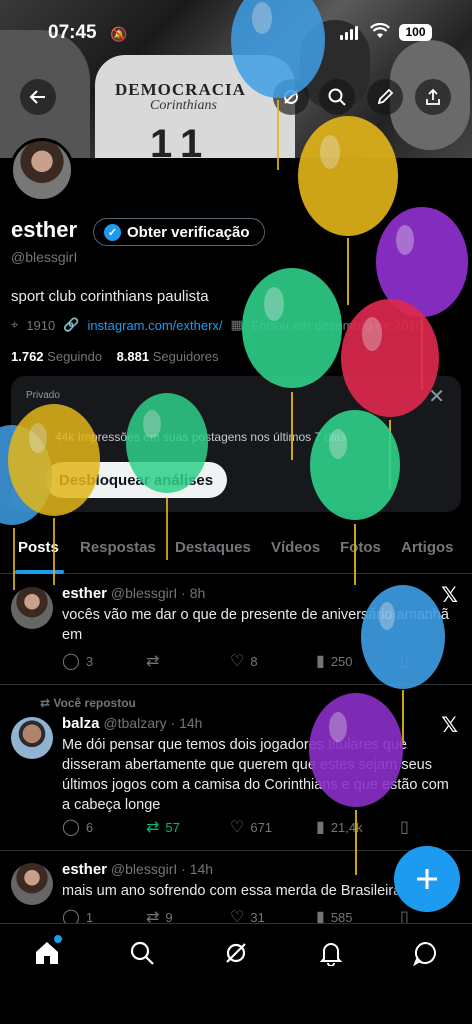  Describe the element at coordinates (254, 661) in the screenshot. I see `like-count: 8` at that location.